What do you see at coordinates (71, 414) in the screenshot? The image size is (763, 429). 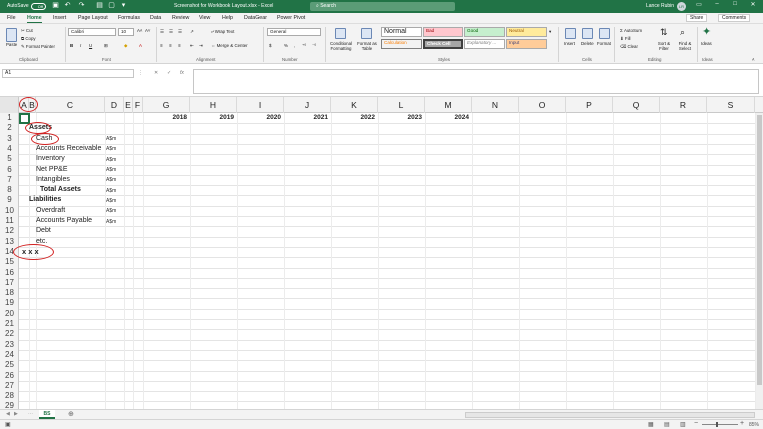 I see `add-sheet-icon: ⊕` at bounding box center [71, 414].